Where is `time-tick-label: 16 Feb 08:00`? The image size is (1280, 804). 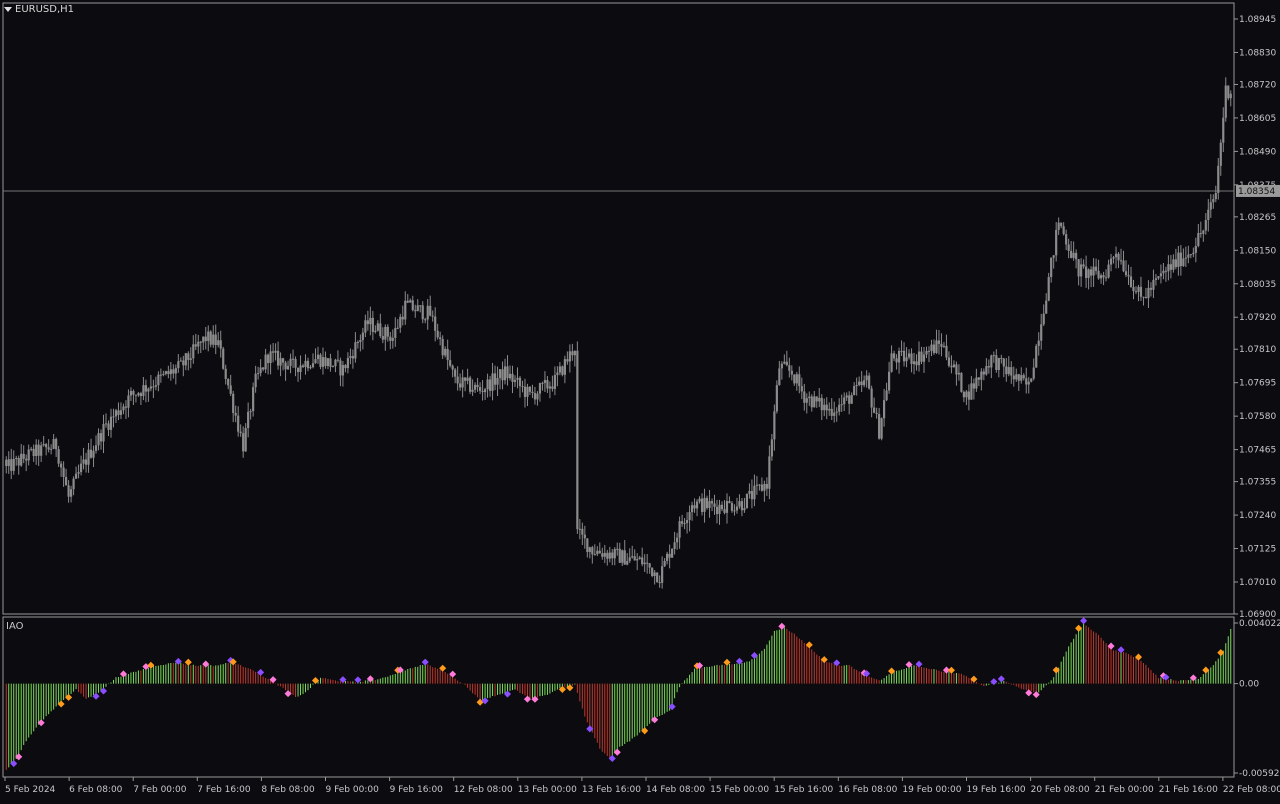
time-tick-label: 16 Feb 08:00 is located at coordinates (867, 790).